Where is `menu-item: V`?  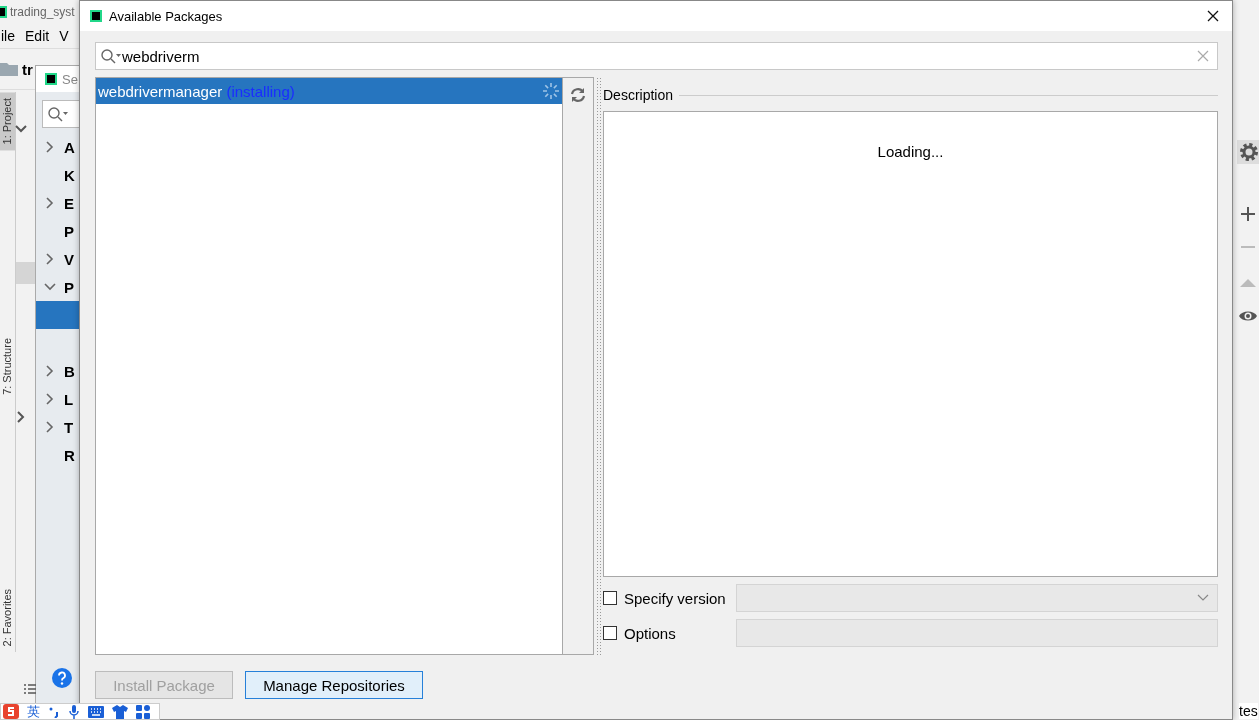
menu-item: V is located at coordinates (64, 36).